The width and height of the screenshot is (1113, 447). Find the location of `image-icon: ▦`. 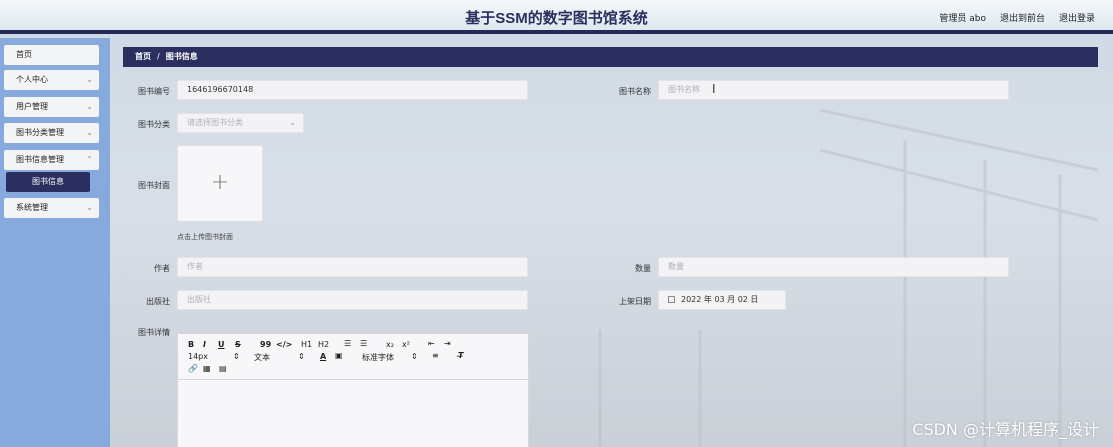

image-icon: ▦ is located at coordinates (207, 368).